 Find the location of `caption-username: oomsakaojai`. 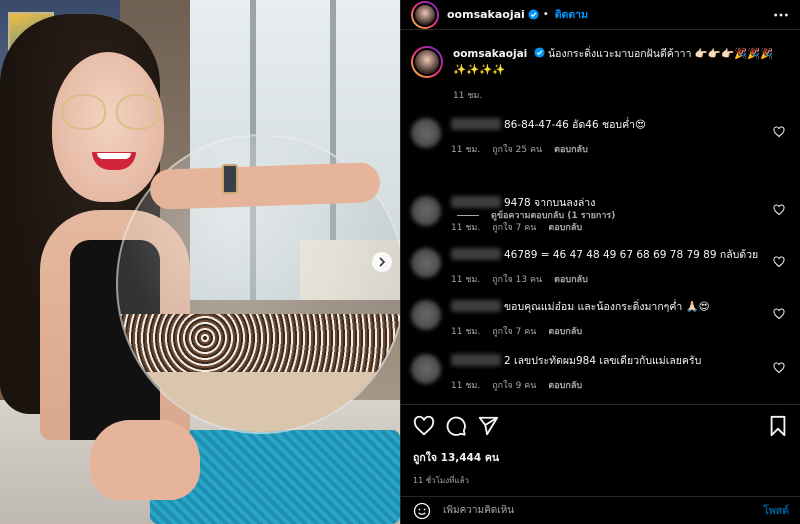

caption-username: oomsakaojai is located at coordinates (490, 54).